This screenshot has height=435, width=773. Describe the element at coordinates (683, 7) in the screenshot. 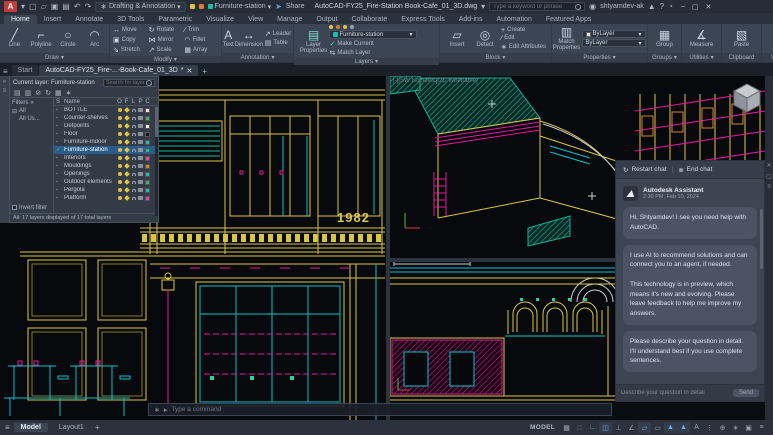

I see `minimize-button: –` at that location.